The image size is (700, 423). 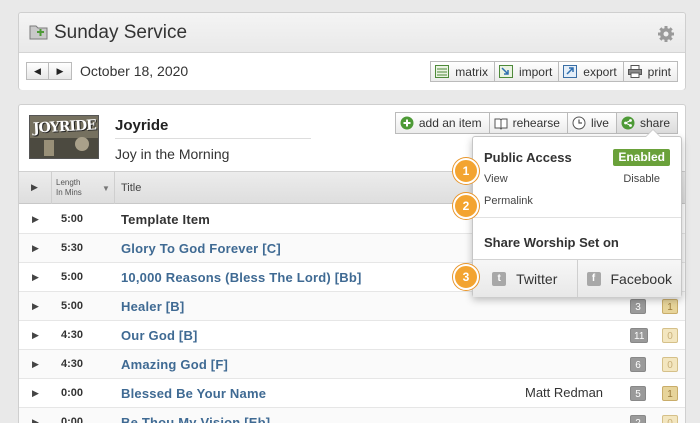 I want to click on next-date-button: ▶, so click(x=60, y=71).